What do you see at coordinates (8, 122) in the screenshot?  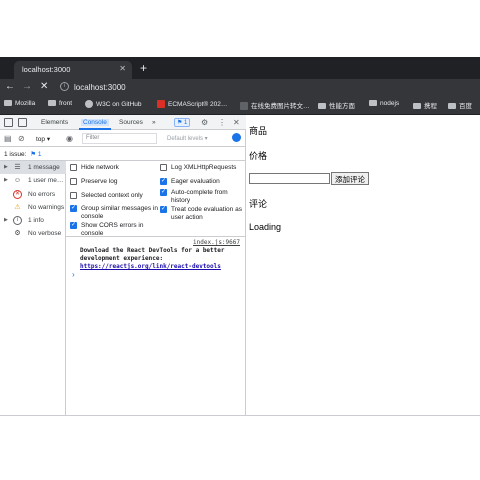 I see `inspect-icon` at bounding box center [8, 122].